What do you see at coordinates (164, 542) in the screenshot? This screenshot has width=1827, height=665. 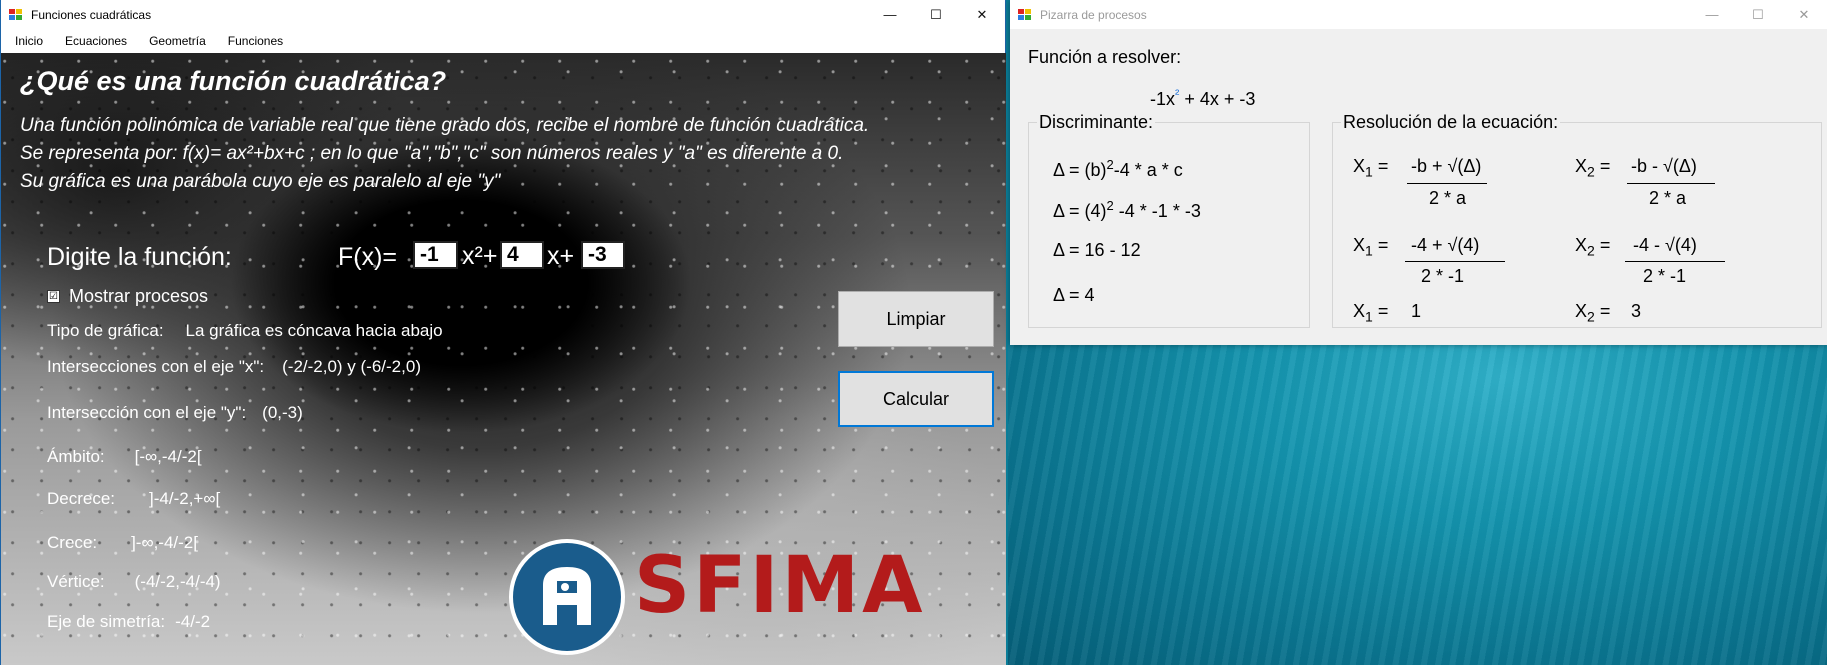 I see `crece-value: ]-∞,-4/-2[` at bounding box center [164, 542].